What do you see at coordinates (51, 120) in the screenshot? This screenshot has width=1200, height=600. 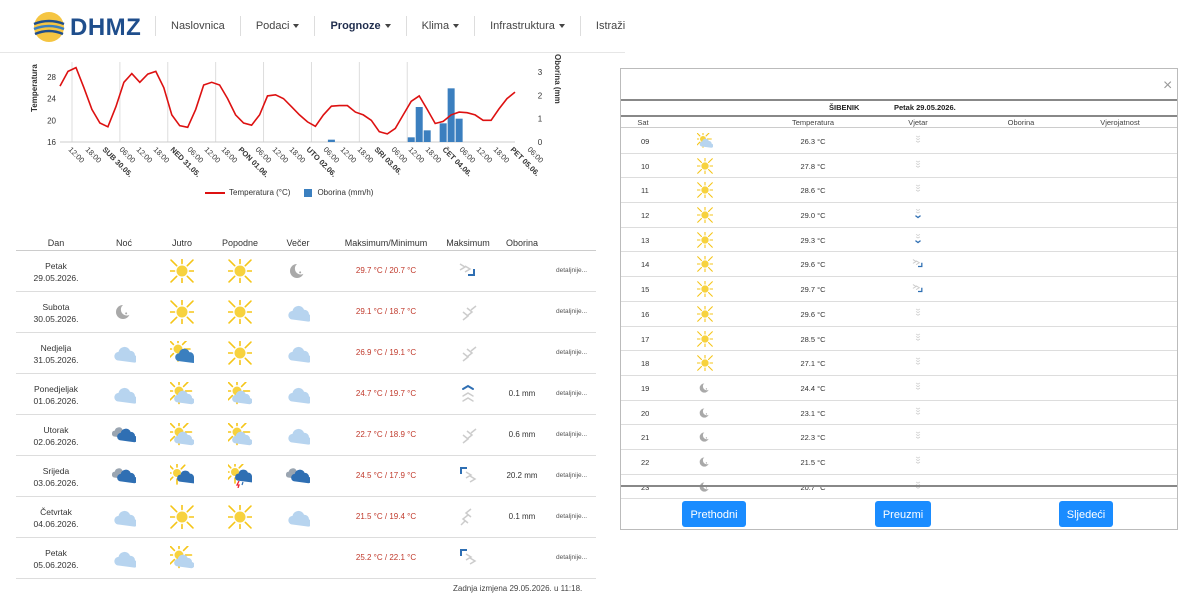 I see `chart-y-left-tick: 20` at bounding box center [51, 120].